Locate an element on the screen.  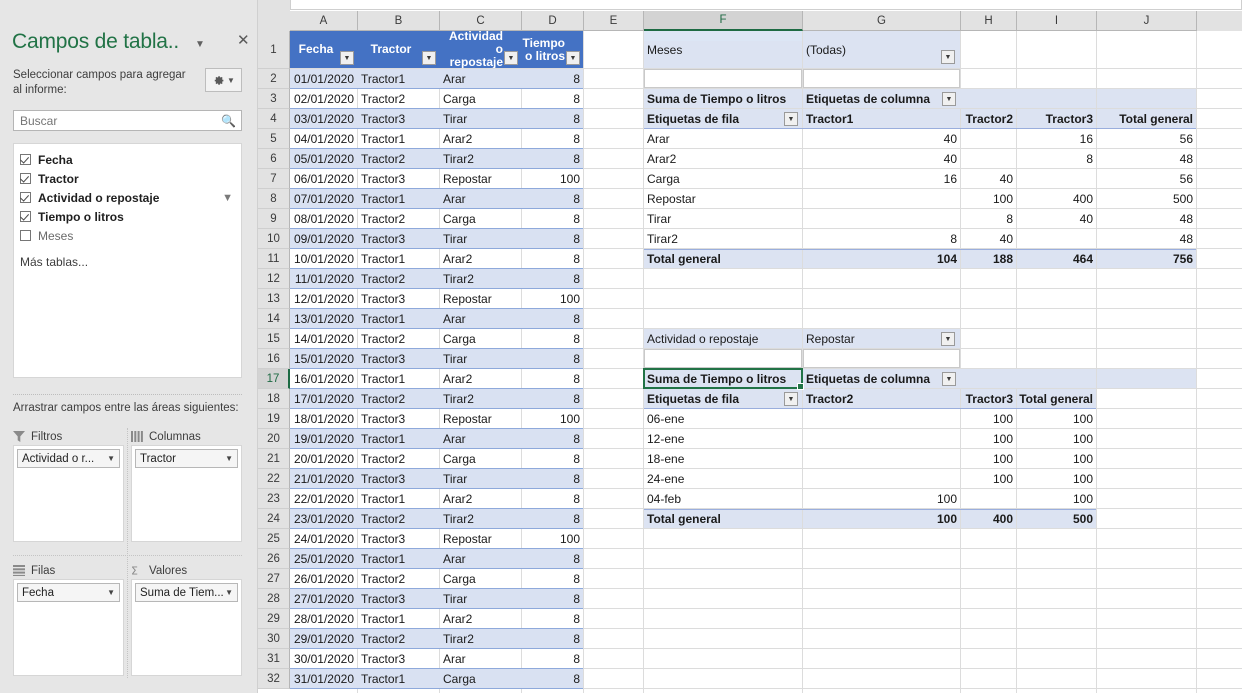
row-header-9: 9 is located at coordinates (274, 219).